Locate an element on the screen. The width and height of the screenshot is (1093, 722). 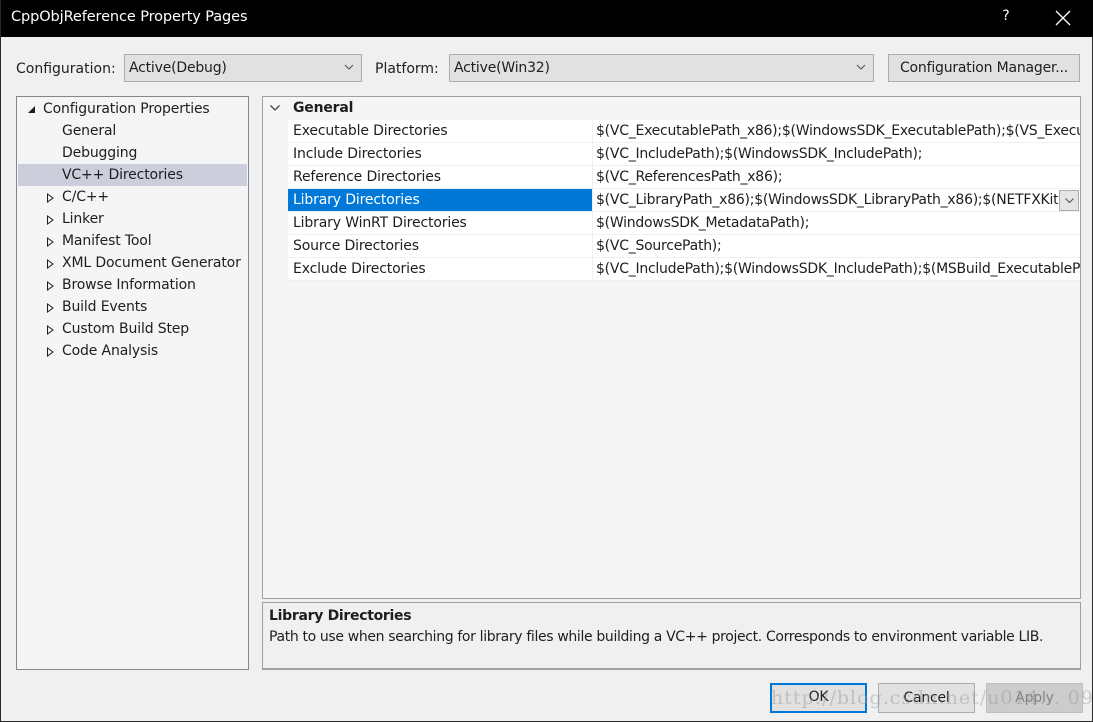
property-name: Source Directories is located at coordinates (440, 246).